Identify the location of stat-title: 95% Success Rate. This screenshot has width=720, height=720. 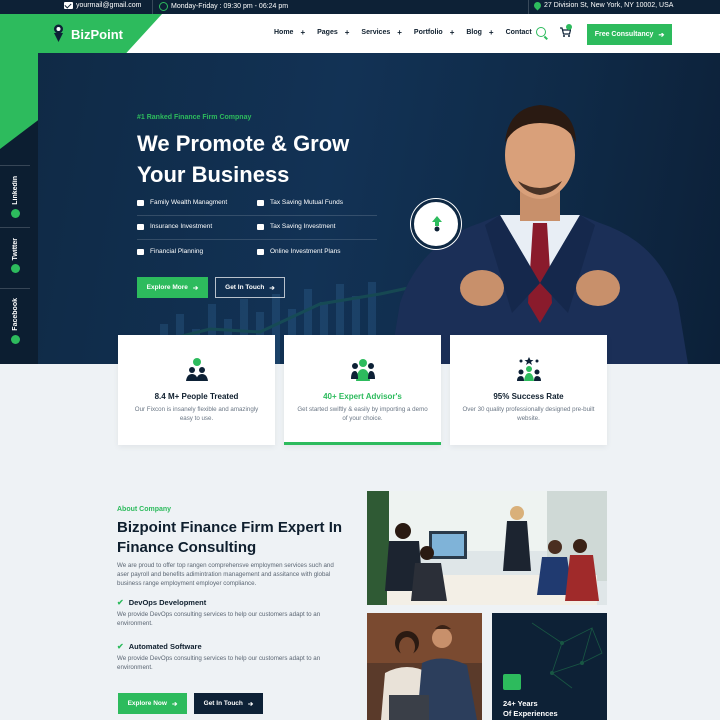
(528, 396).